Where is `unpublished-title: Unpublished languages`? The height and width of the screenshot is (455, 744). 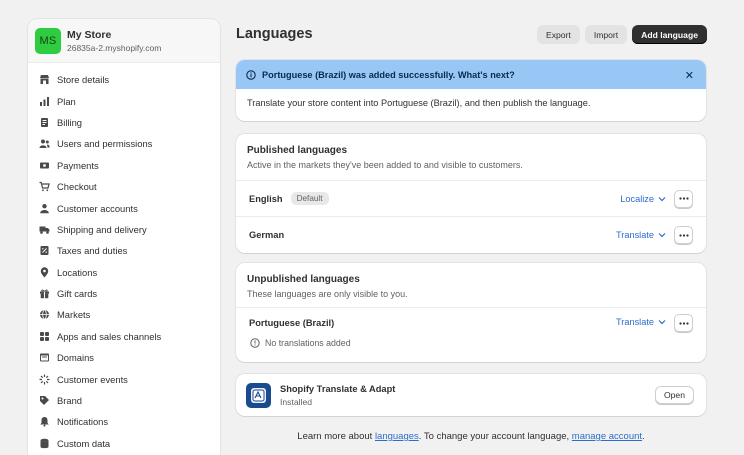 unpublished-title: Unpublished languages is located at coordinates (303, 279).